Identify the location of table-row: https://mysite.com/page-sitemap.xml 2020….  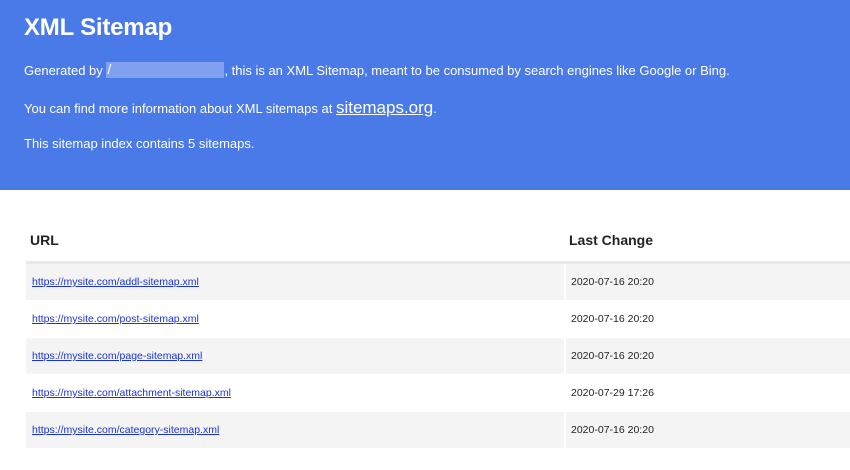
(438, 356).